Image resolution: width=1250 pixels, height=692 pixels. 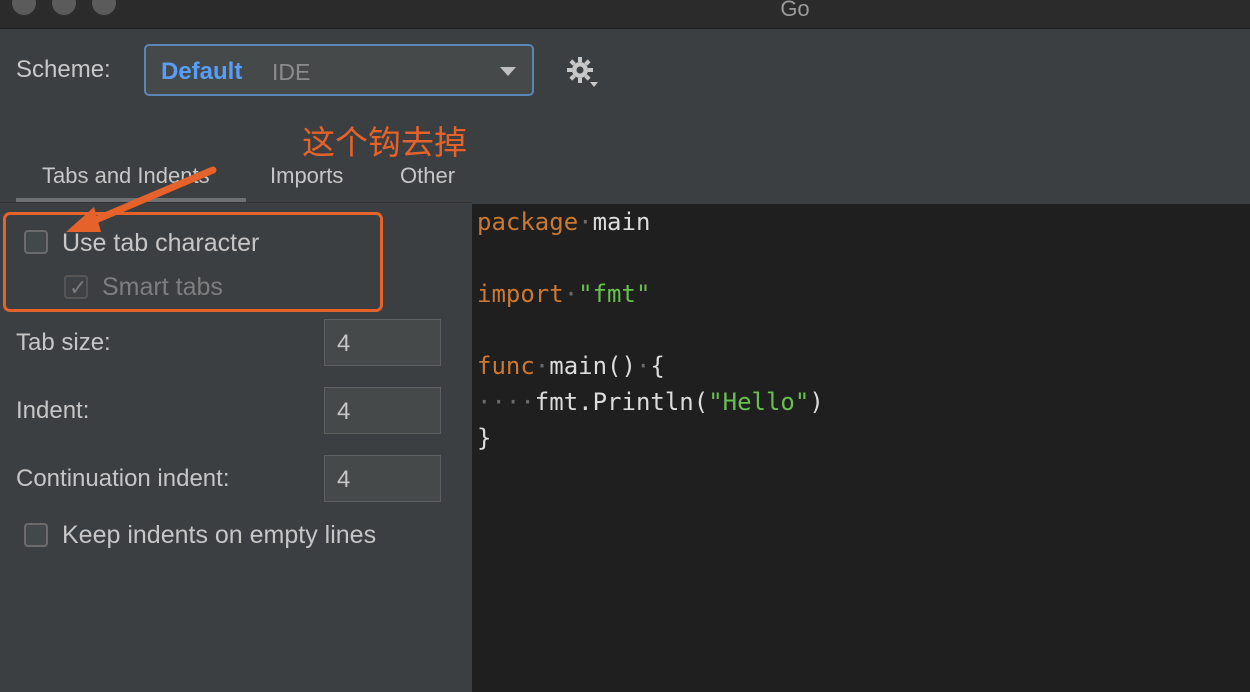 I want to click on code-line: package·main, so click(x=564, y=222).